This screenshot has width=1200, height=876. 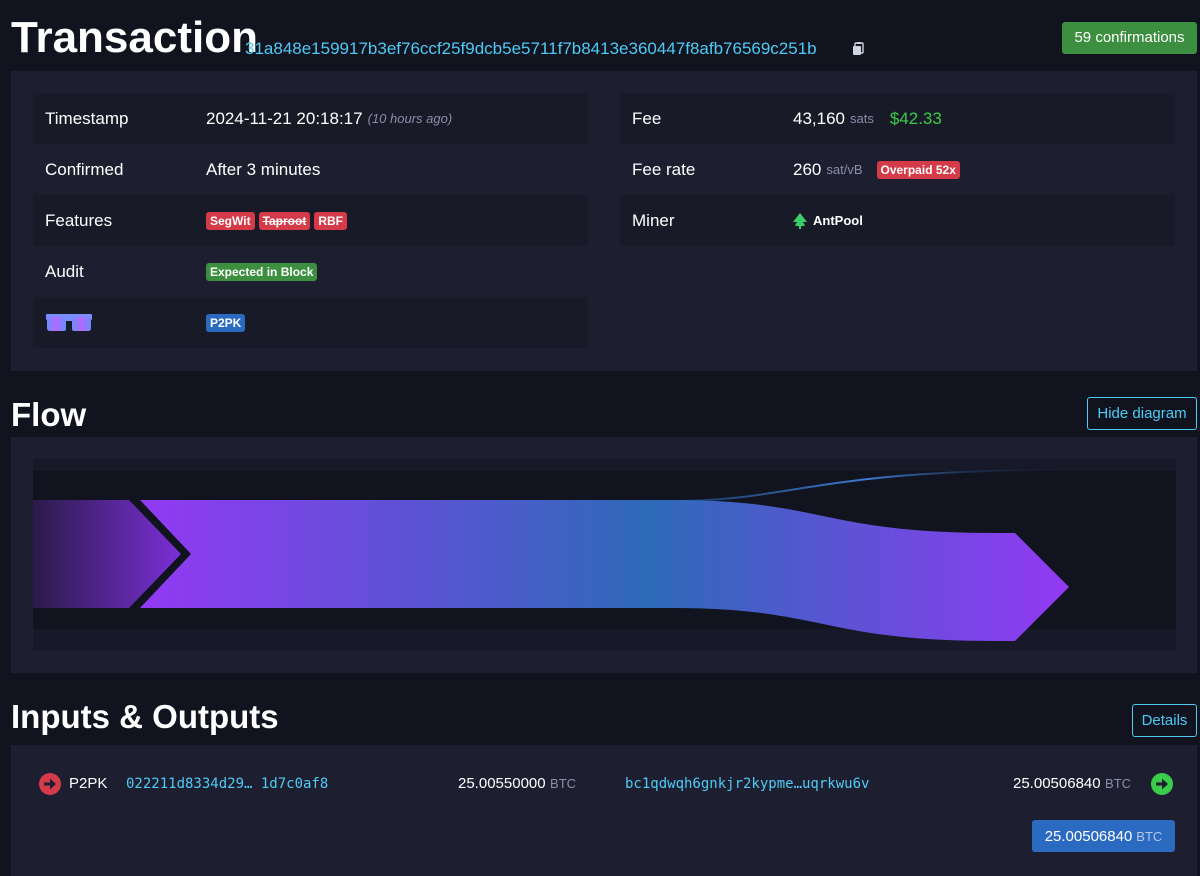 I want to click on p2pk-tag: P2PK, so click(x=226, y=322).